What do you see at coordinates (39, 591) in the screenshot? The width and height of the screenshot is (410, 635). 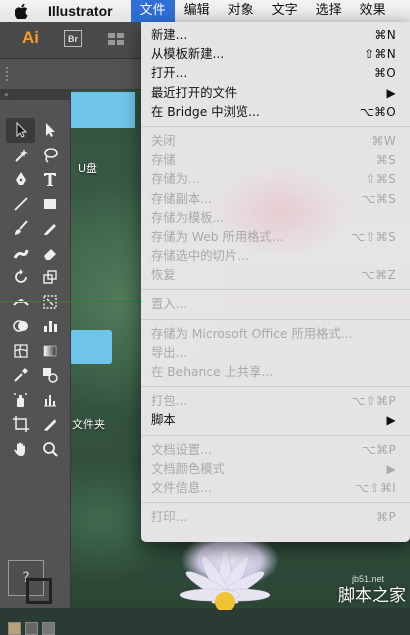 I see `stroke-color-swatch` at bounding box center [39, 591].